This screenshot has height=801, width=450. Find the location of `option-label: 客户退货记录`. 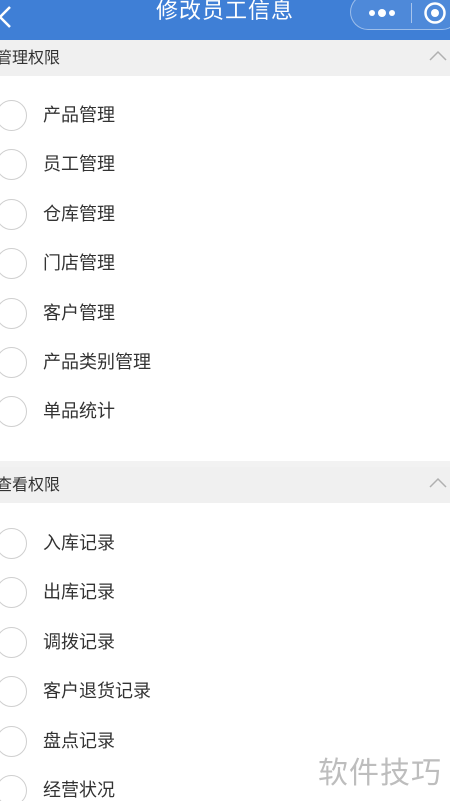

option-label: 客户退货记录 is located at coordinates (97, 692).